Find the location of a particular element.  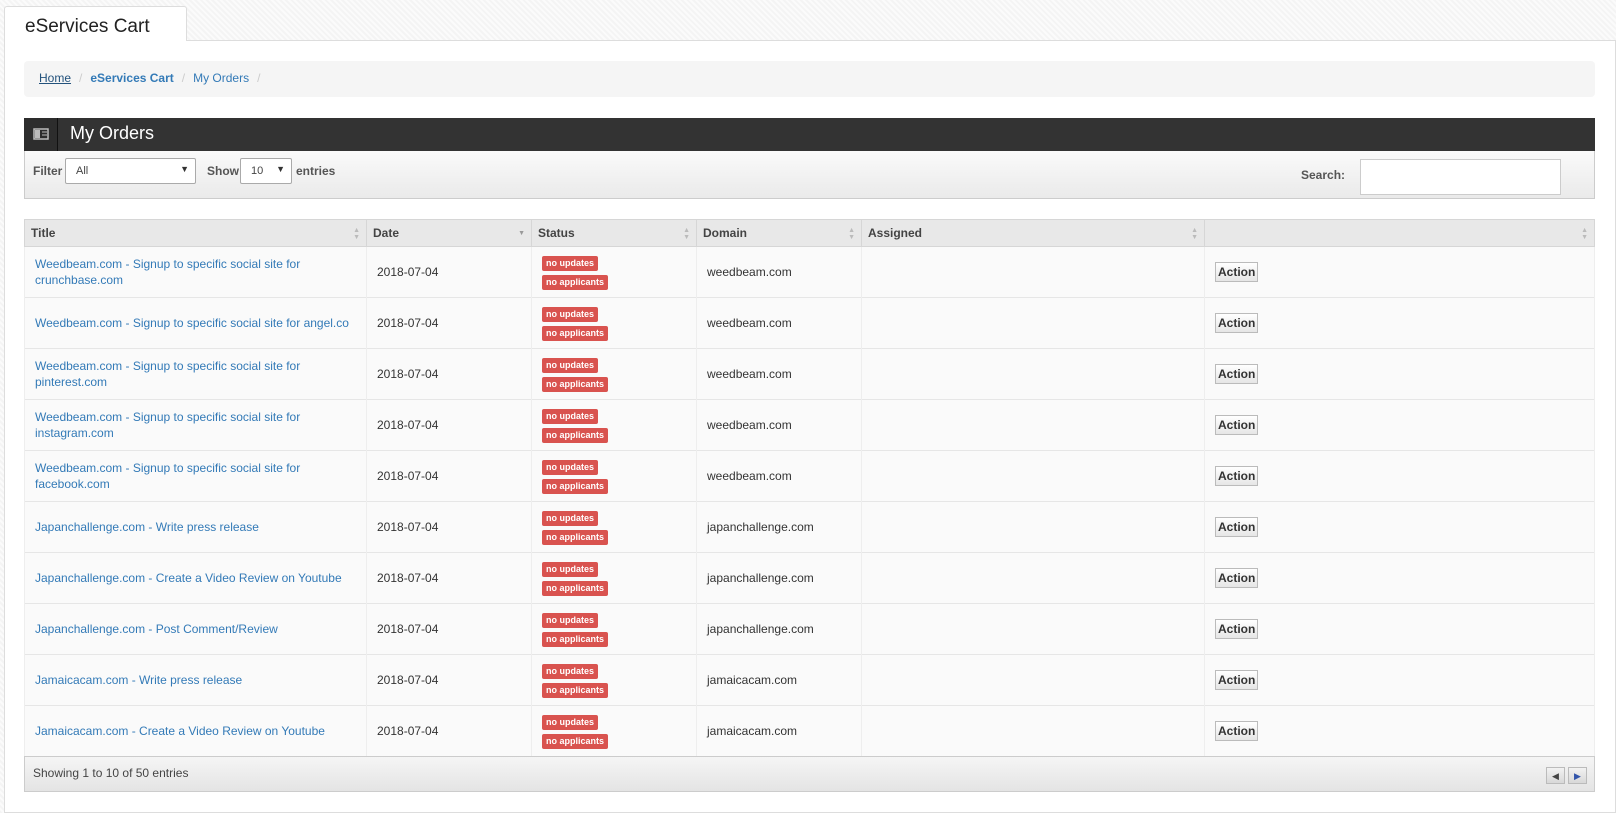

cell-title: Jamaicacam.com - Write press release is located at coordinates (195, 680).